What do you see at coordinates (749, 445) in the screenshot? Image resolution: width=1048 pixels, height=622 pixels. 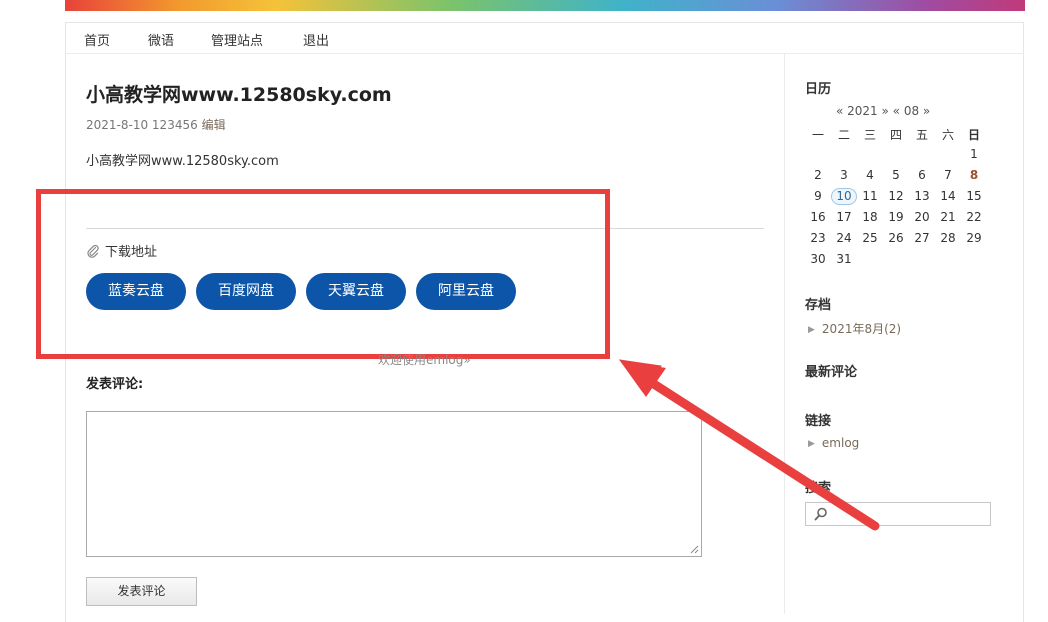 I see `annotation-arrow` at bounding box center [749, 445].